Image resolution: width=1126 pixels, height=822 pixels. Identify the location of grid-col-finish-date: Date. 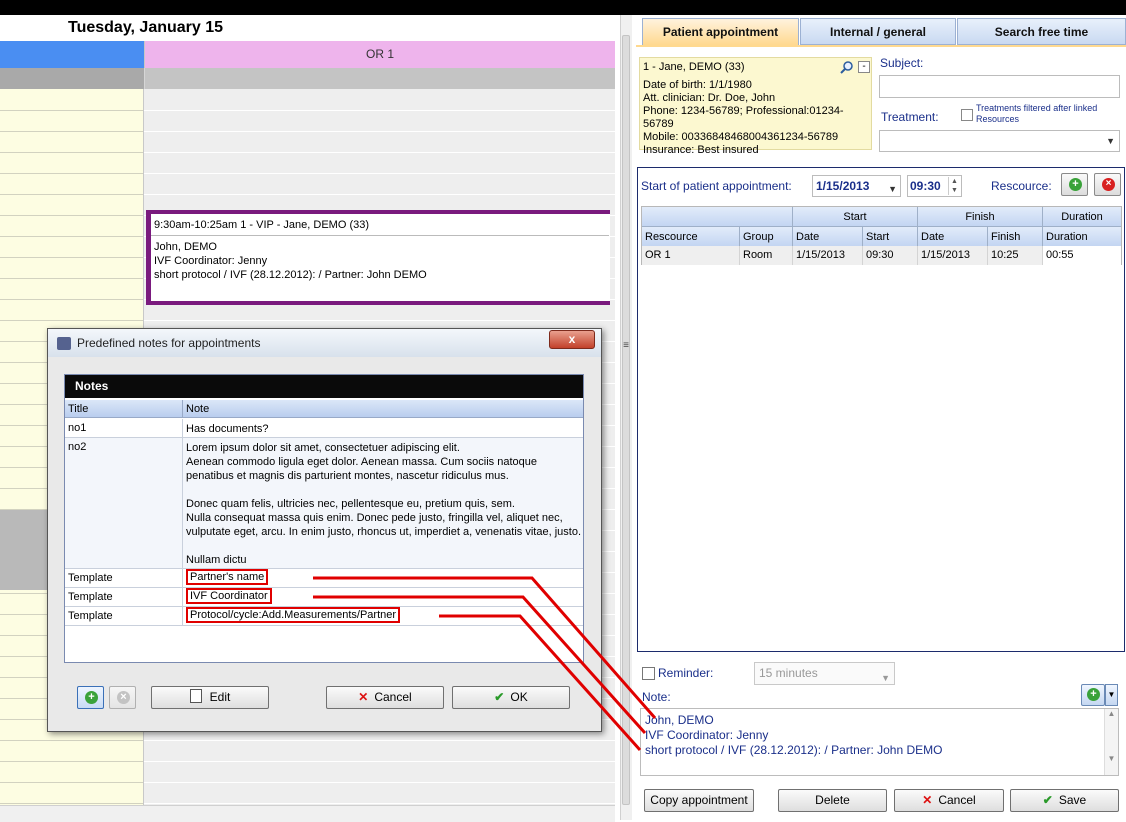
(953, 237).